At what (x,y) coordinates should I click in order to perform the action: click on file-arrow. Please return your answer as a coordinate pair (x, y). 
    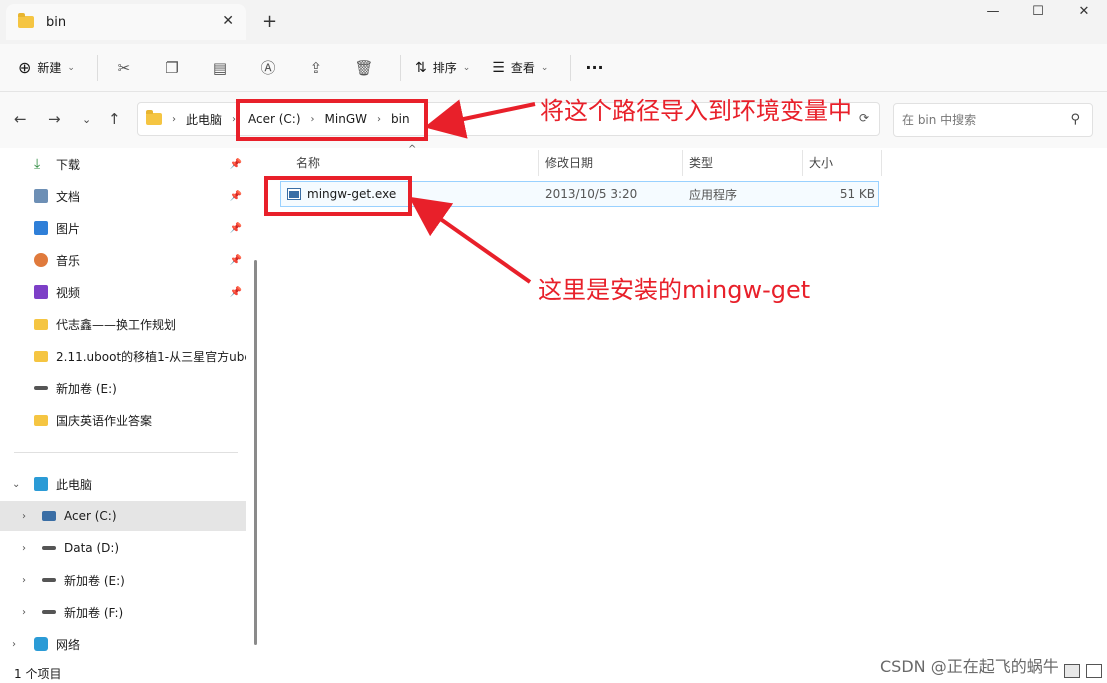
    Looking at the image, I should click on (470, 240).